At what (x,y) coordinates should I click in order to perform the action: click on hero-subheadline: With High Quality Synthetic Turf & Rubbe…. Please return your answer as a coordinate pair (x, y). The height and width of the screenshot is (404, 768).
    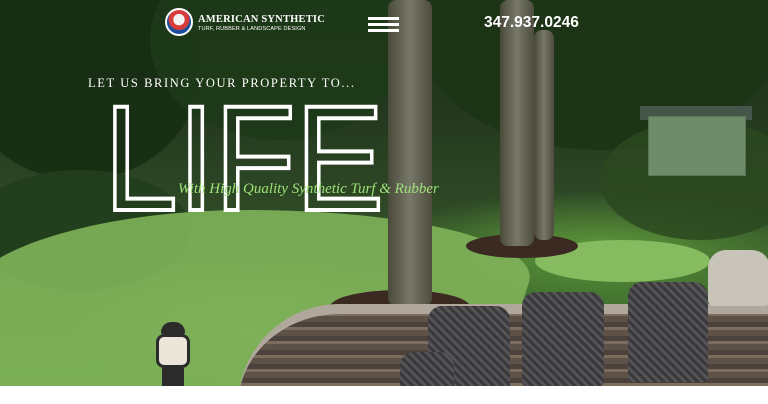
    Looking at the image, I should click on (308, 189).